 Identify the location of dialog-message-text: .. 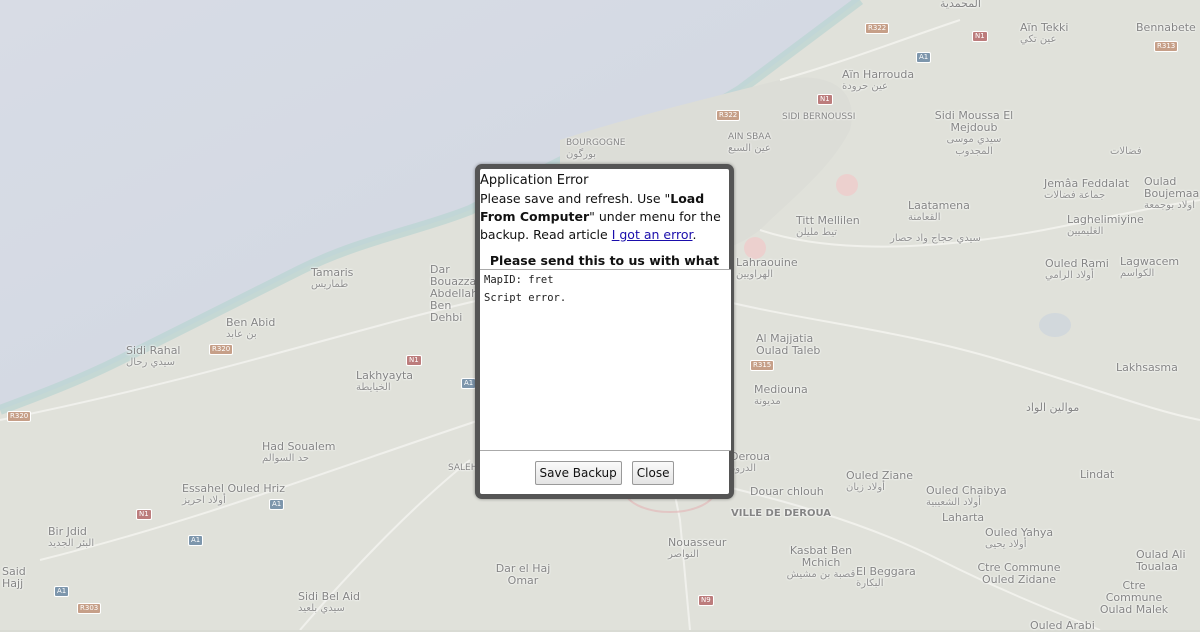
(694, 234).